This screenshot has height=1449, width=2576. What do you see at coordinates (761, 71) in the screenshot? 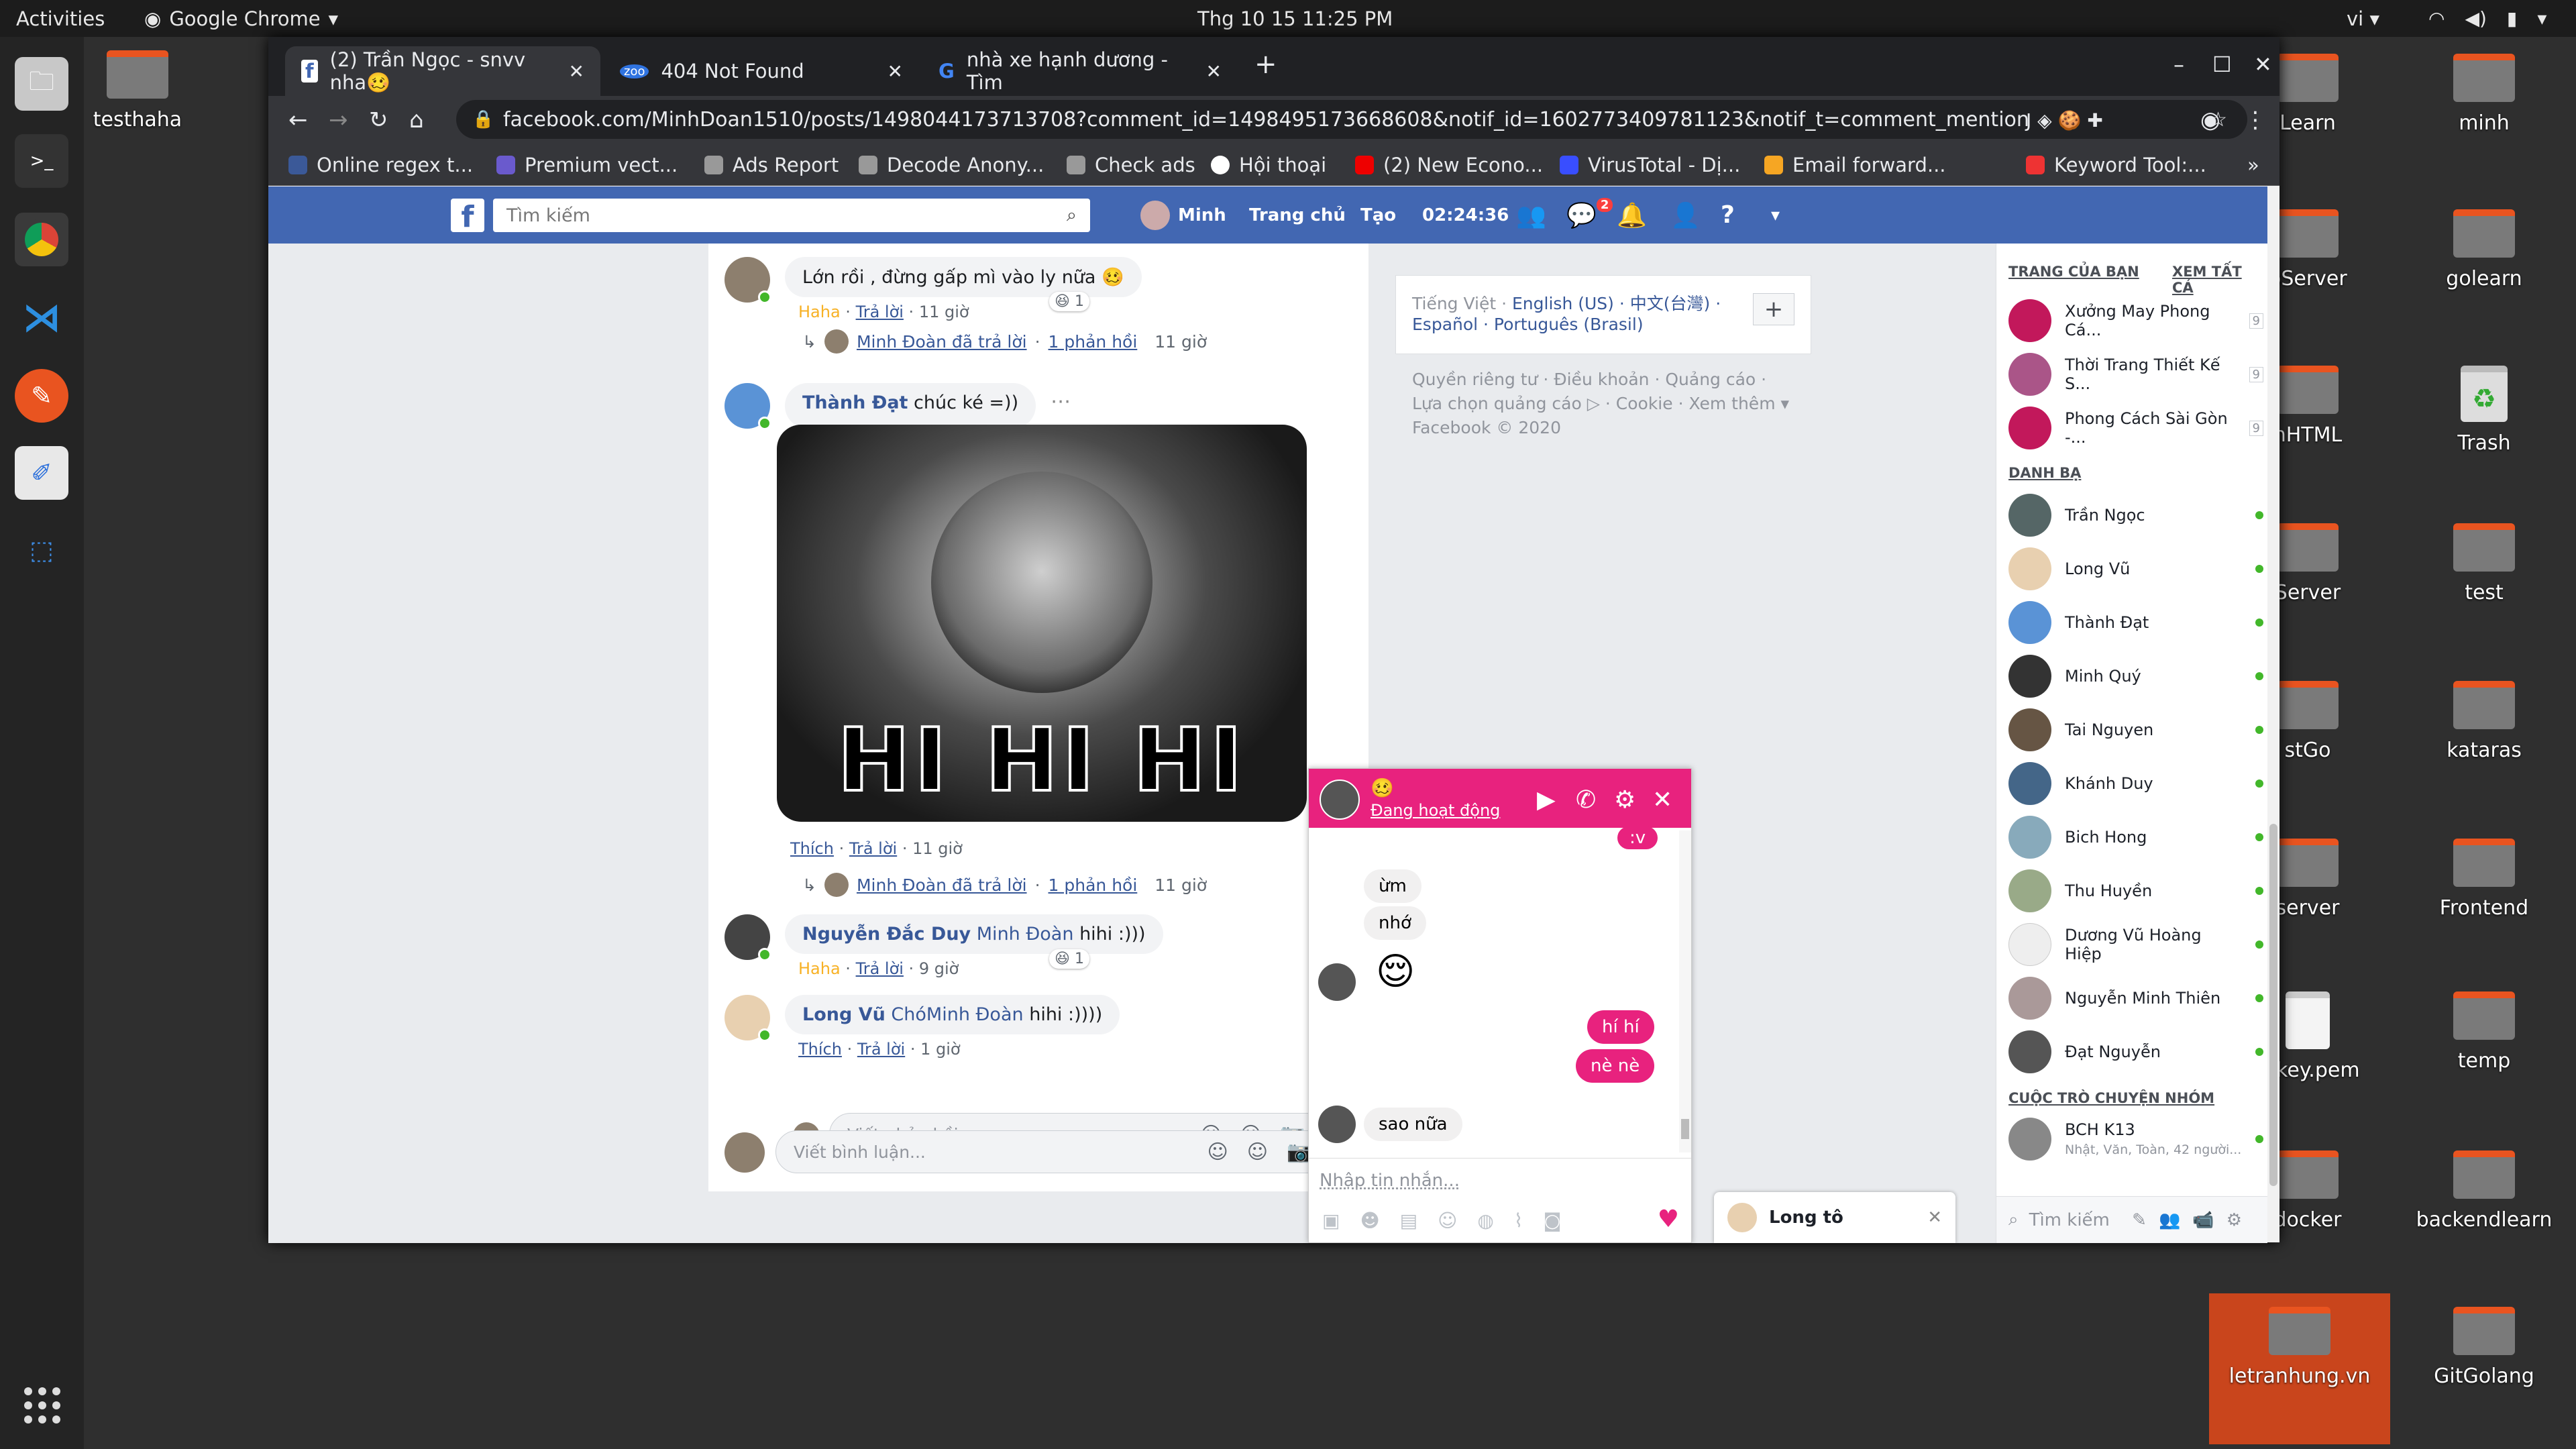
I see `tab-404: zoo 404 Not Found ✕` at bounding box center [761, 71].